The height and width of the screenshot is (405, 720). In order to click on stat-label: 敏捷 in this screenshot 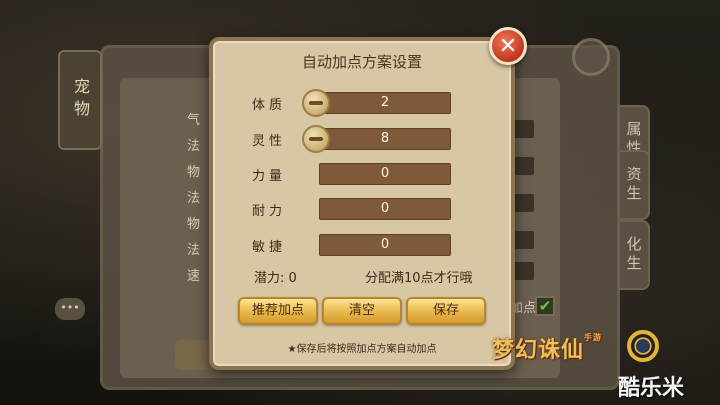, I will do `click(268, 247)`.